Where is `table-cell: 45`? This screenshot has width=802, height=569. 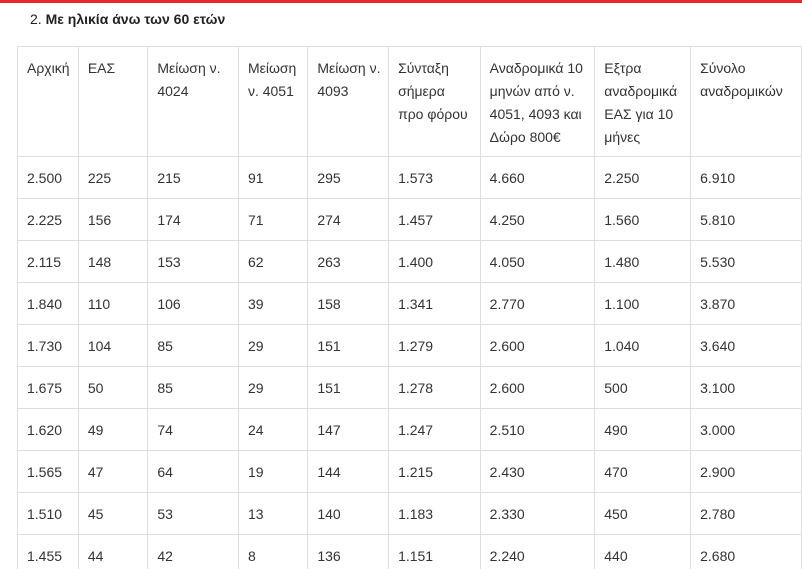
table-cell: 45 is located at coordinates (113, 513).